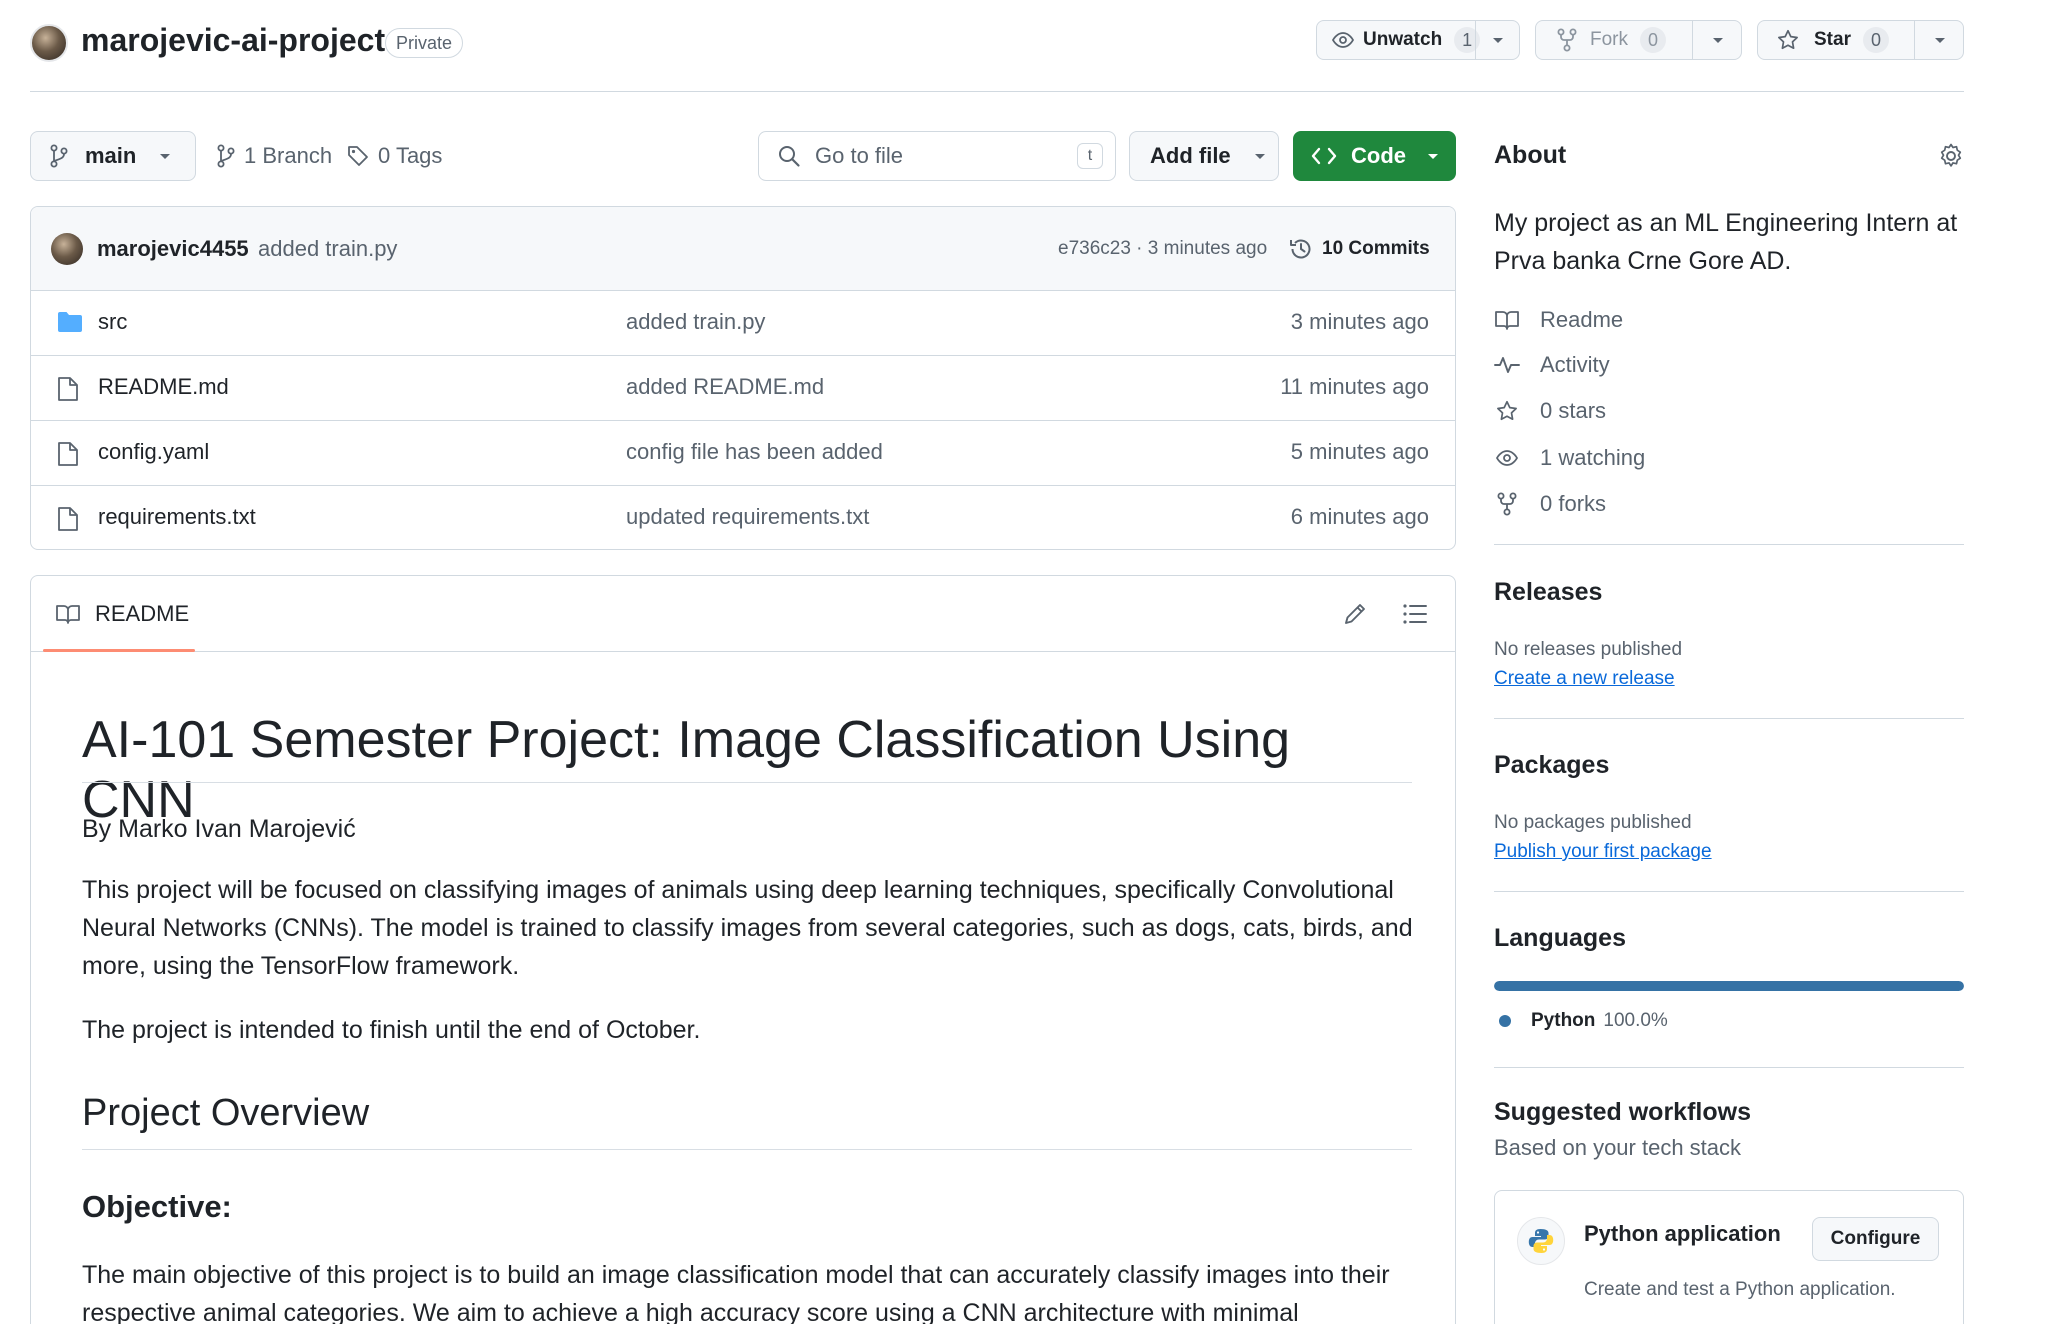 The width and height of the screenshot is (2048, 1324). I want to click on workflows-subtitle: Based on your tech stack, so click(1618, 1147).